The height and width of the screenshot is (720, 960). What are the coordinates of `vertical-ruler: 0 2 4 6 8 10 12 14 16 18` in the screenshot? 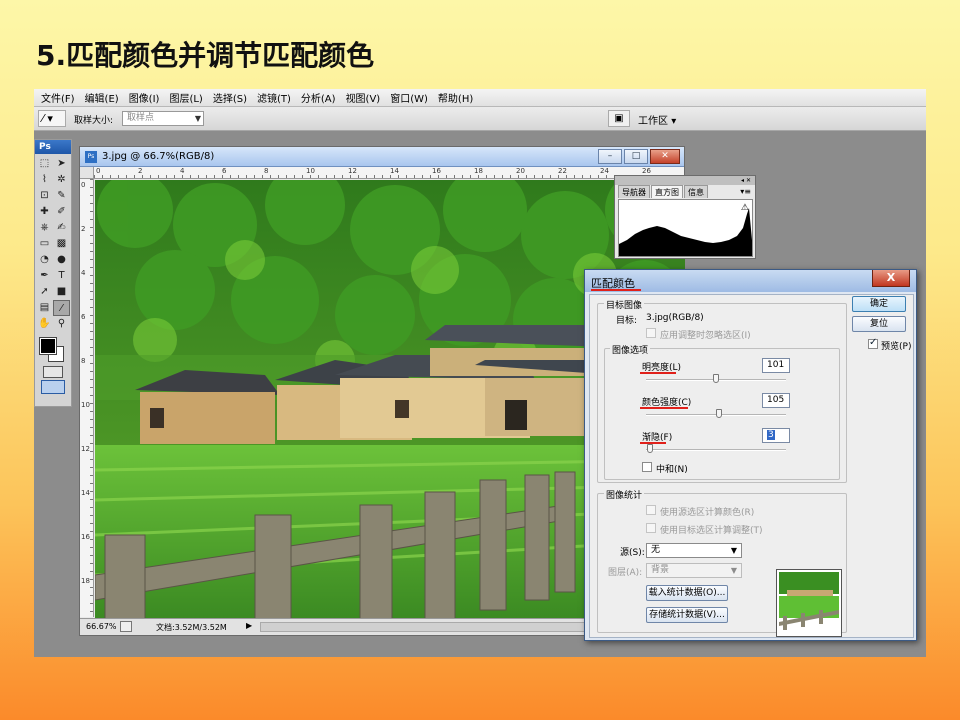 It's located at (87, 398).